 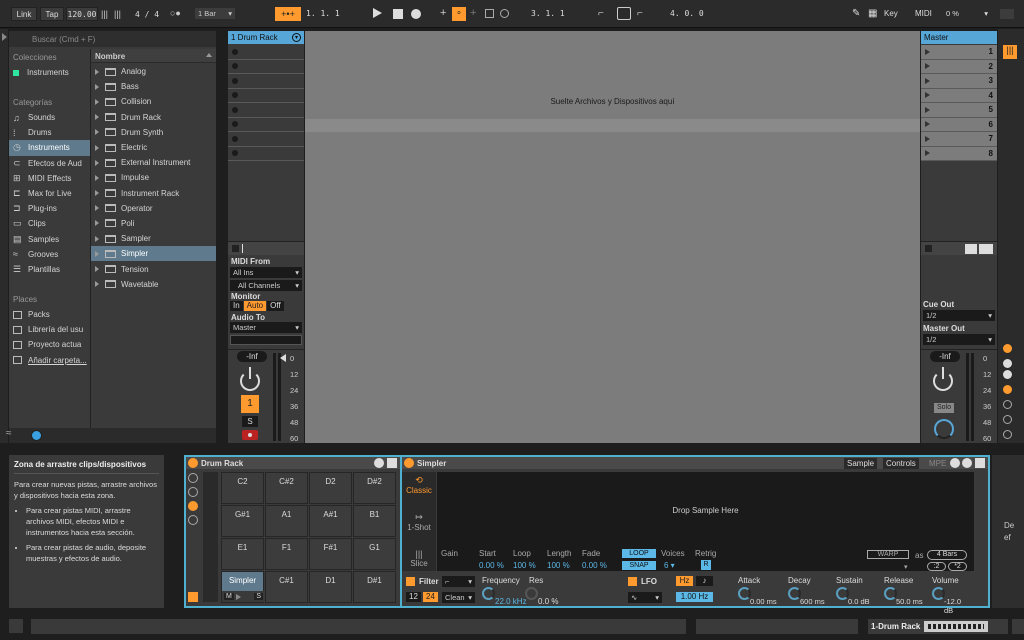 I want to click on frequency-value: 22.0 kHz, so click(x=511, y=601).